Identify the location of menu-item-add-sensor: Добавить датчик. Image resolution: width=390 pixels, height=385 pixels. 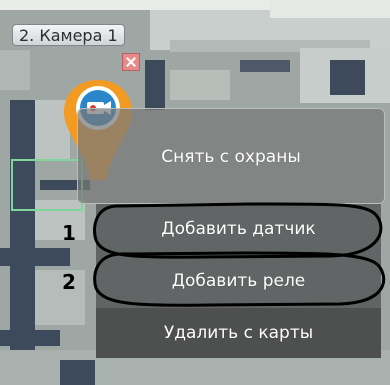
(238, 229).